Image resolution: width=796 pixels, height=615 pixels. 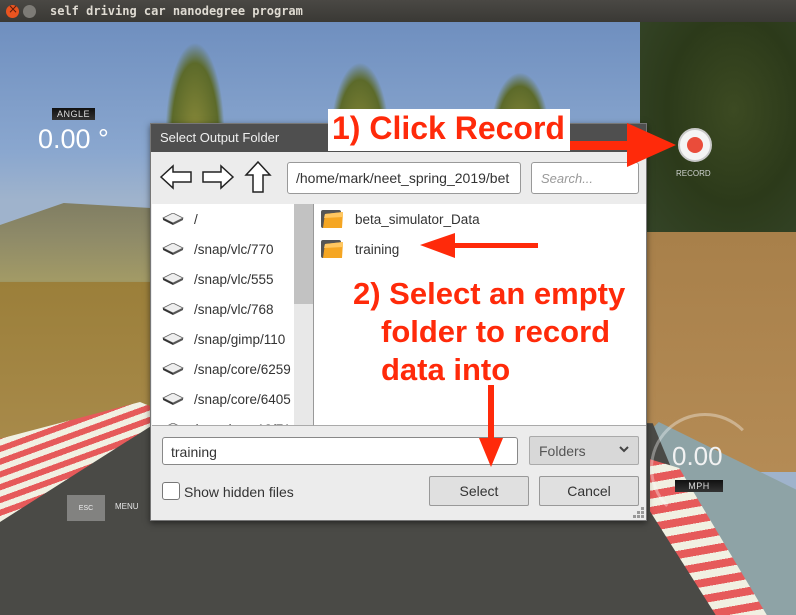 What do you see at coordinates (479, 491) in the screenshot?
I see `select-button: Select` at bounding box center [479, 491].